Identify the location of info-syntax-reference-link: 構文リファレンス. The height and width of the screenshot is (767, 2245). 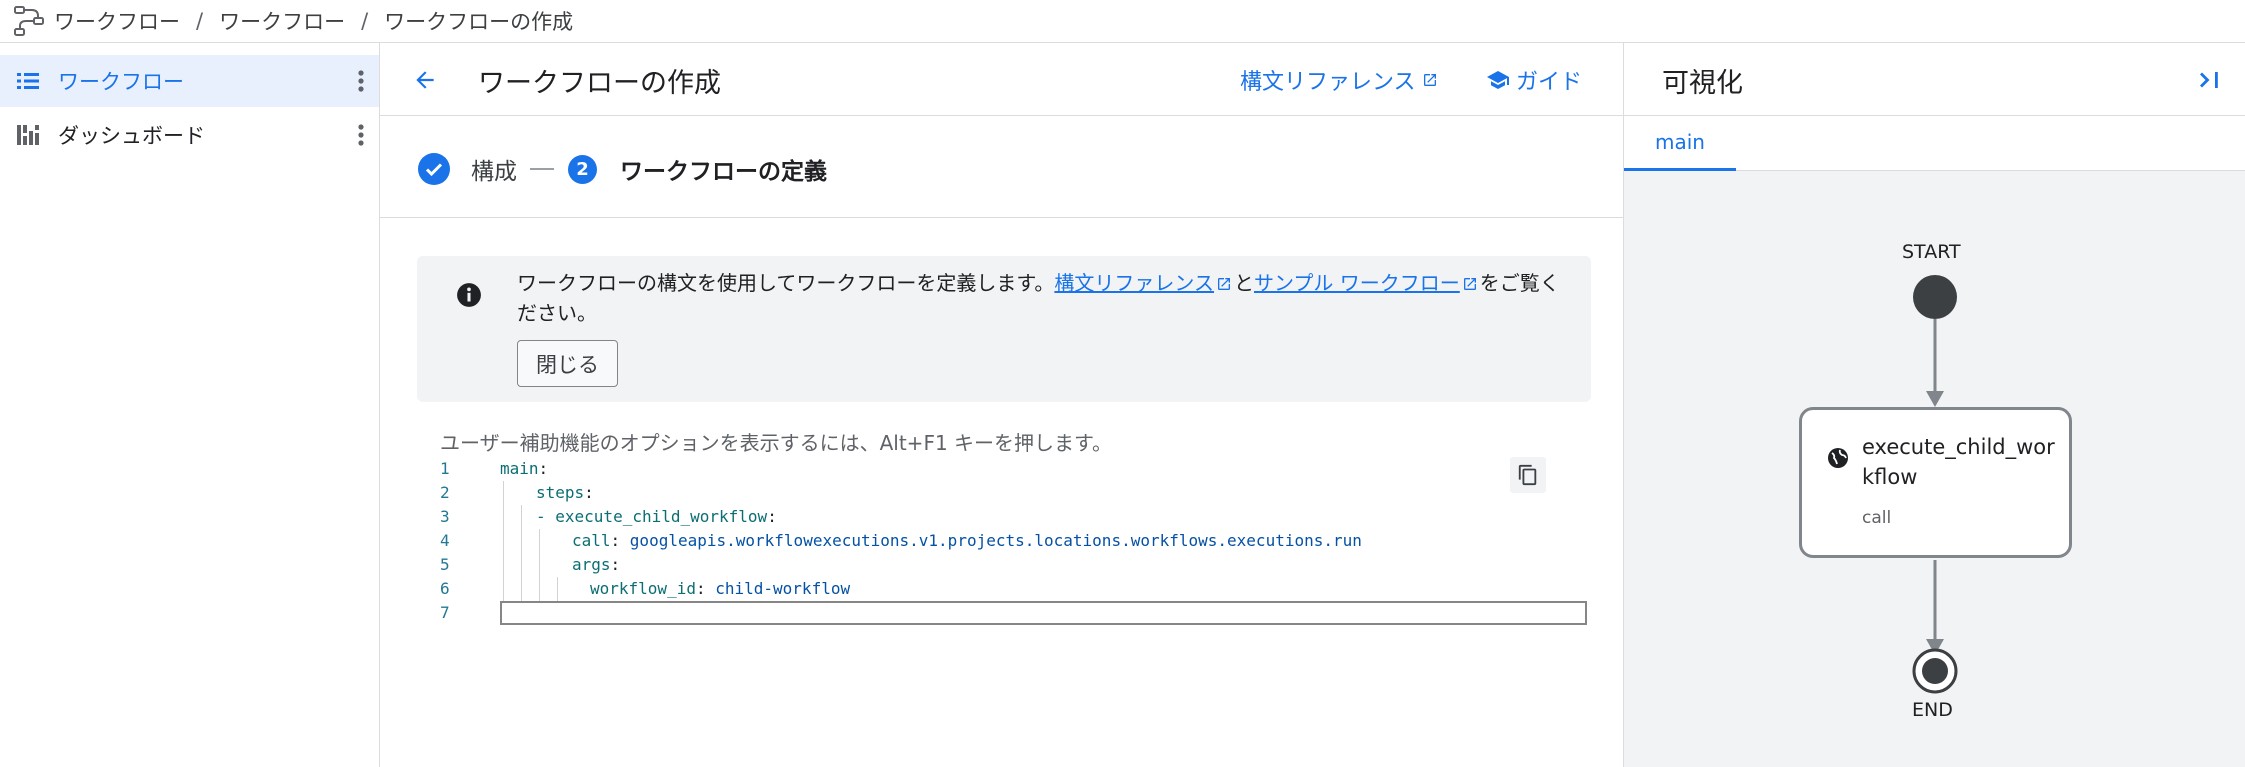
(1134, 283).